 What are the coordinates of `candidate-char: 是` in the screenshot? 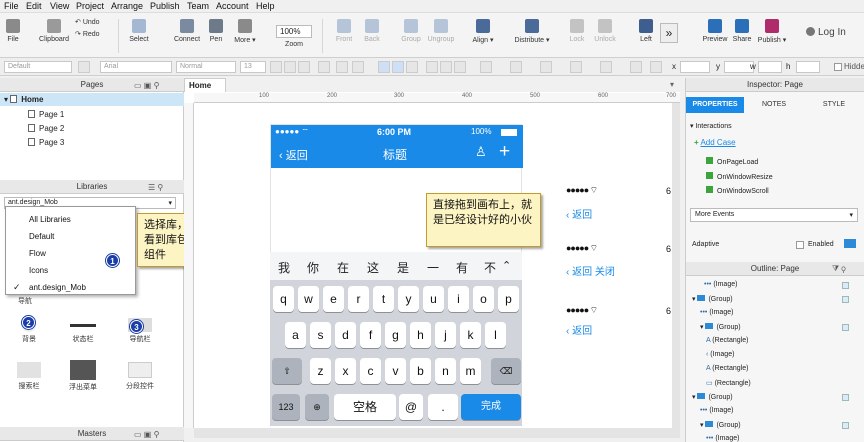 It's located at (403, 267).